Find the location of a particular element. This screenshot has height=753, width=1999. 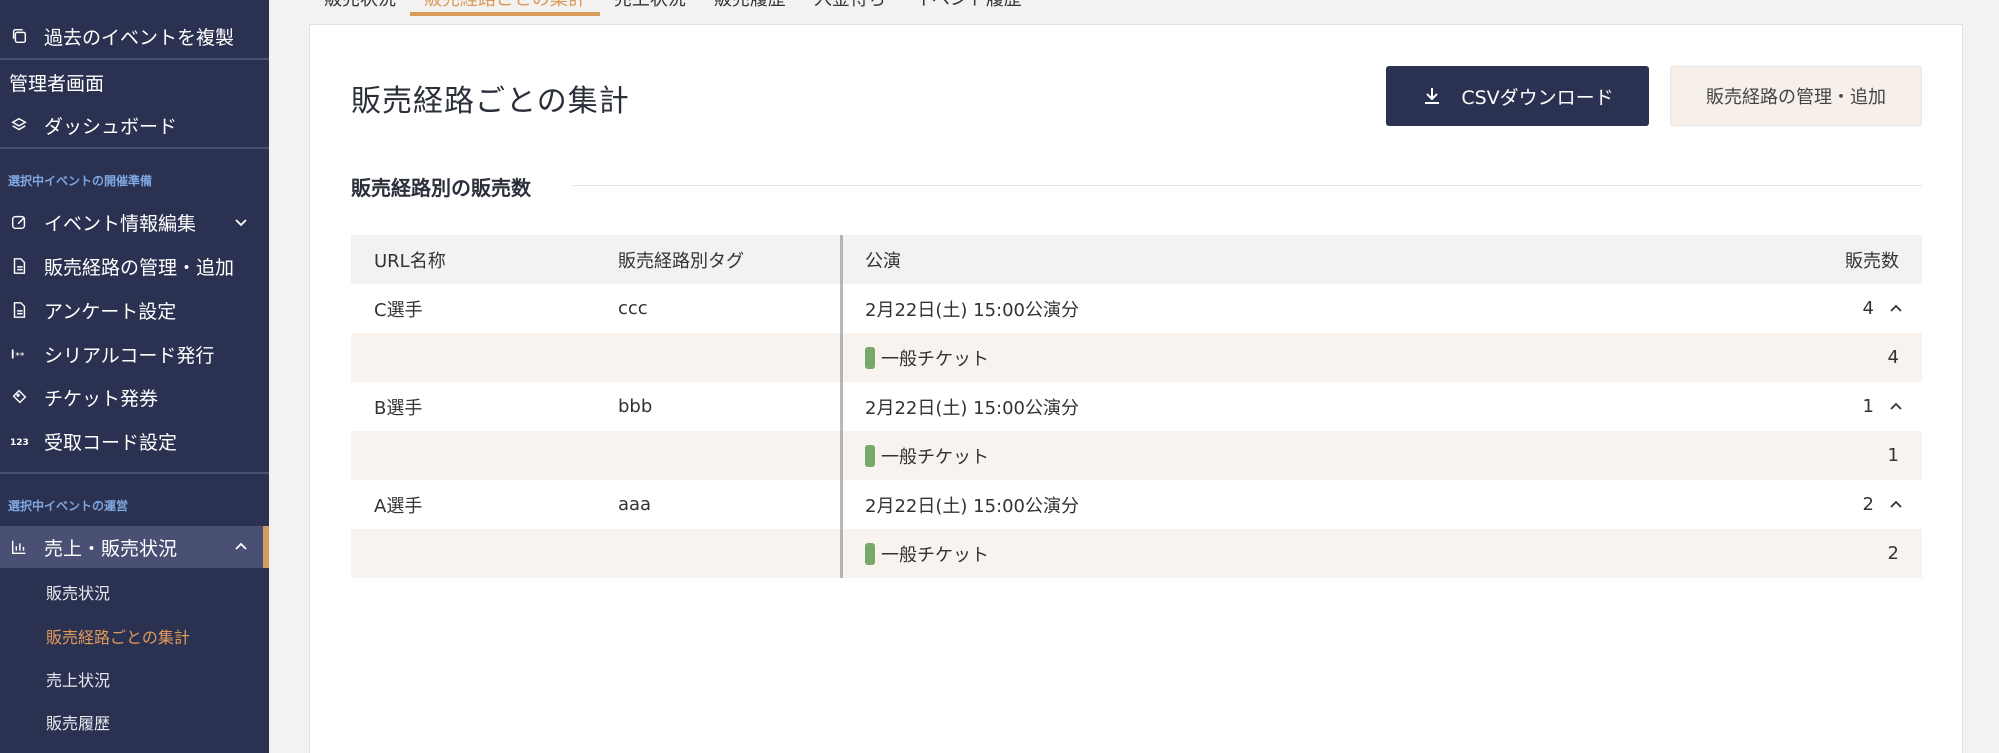

manage-channel-button: 販売経路の管理・追加 is located at coordinates (1796, 96).